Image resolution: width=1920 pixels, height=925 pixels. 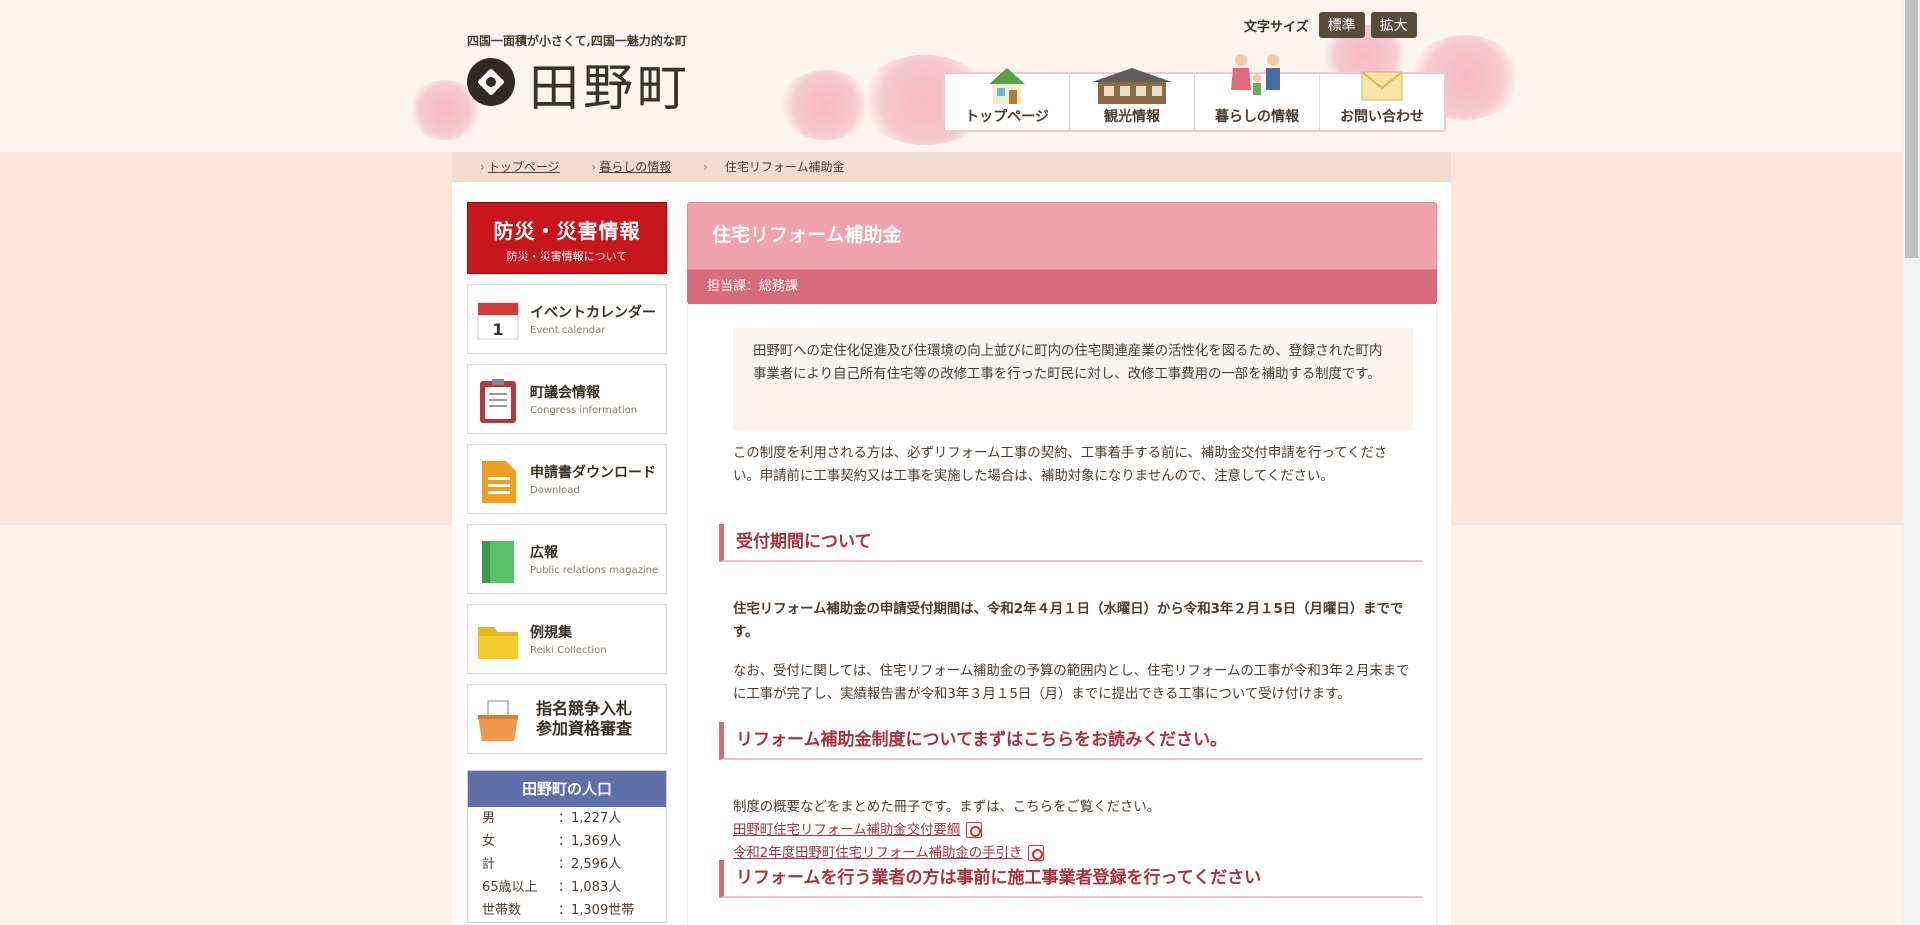 I want to click on population-row: 世帯数 ：1,309世帯, so click(x=558, y=910).